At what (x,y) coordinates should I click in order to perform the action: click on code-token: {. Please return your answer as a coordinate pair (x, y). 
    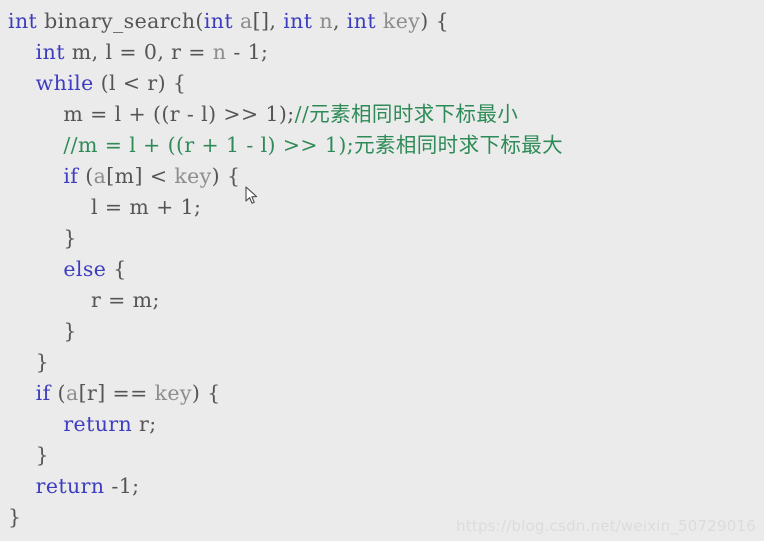
    Looking at the image, I should click on (116, 269).